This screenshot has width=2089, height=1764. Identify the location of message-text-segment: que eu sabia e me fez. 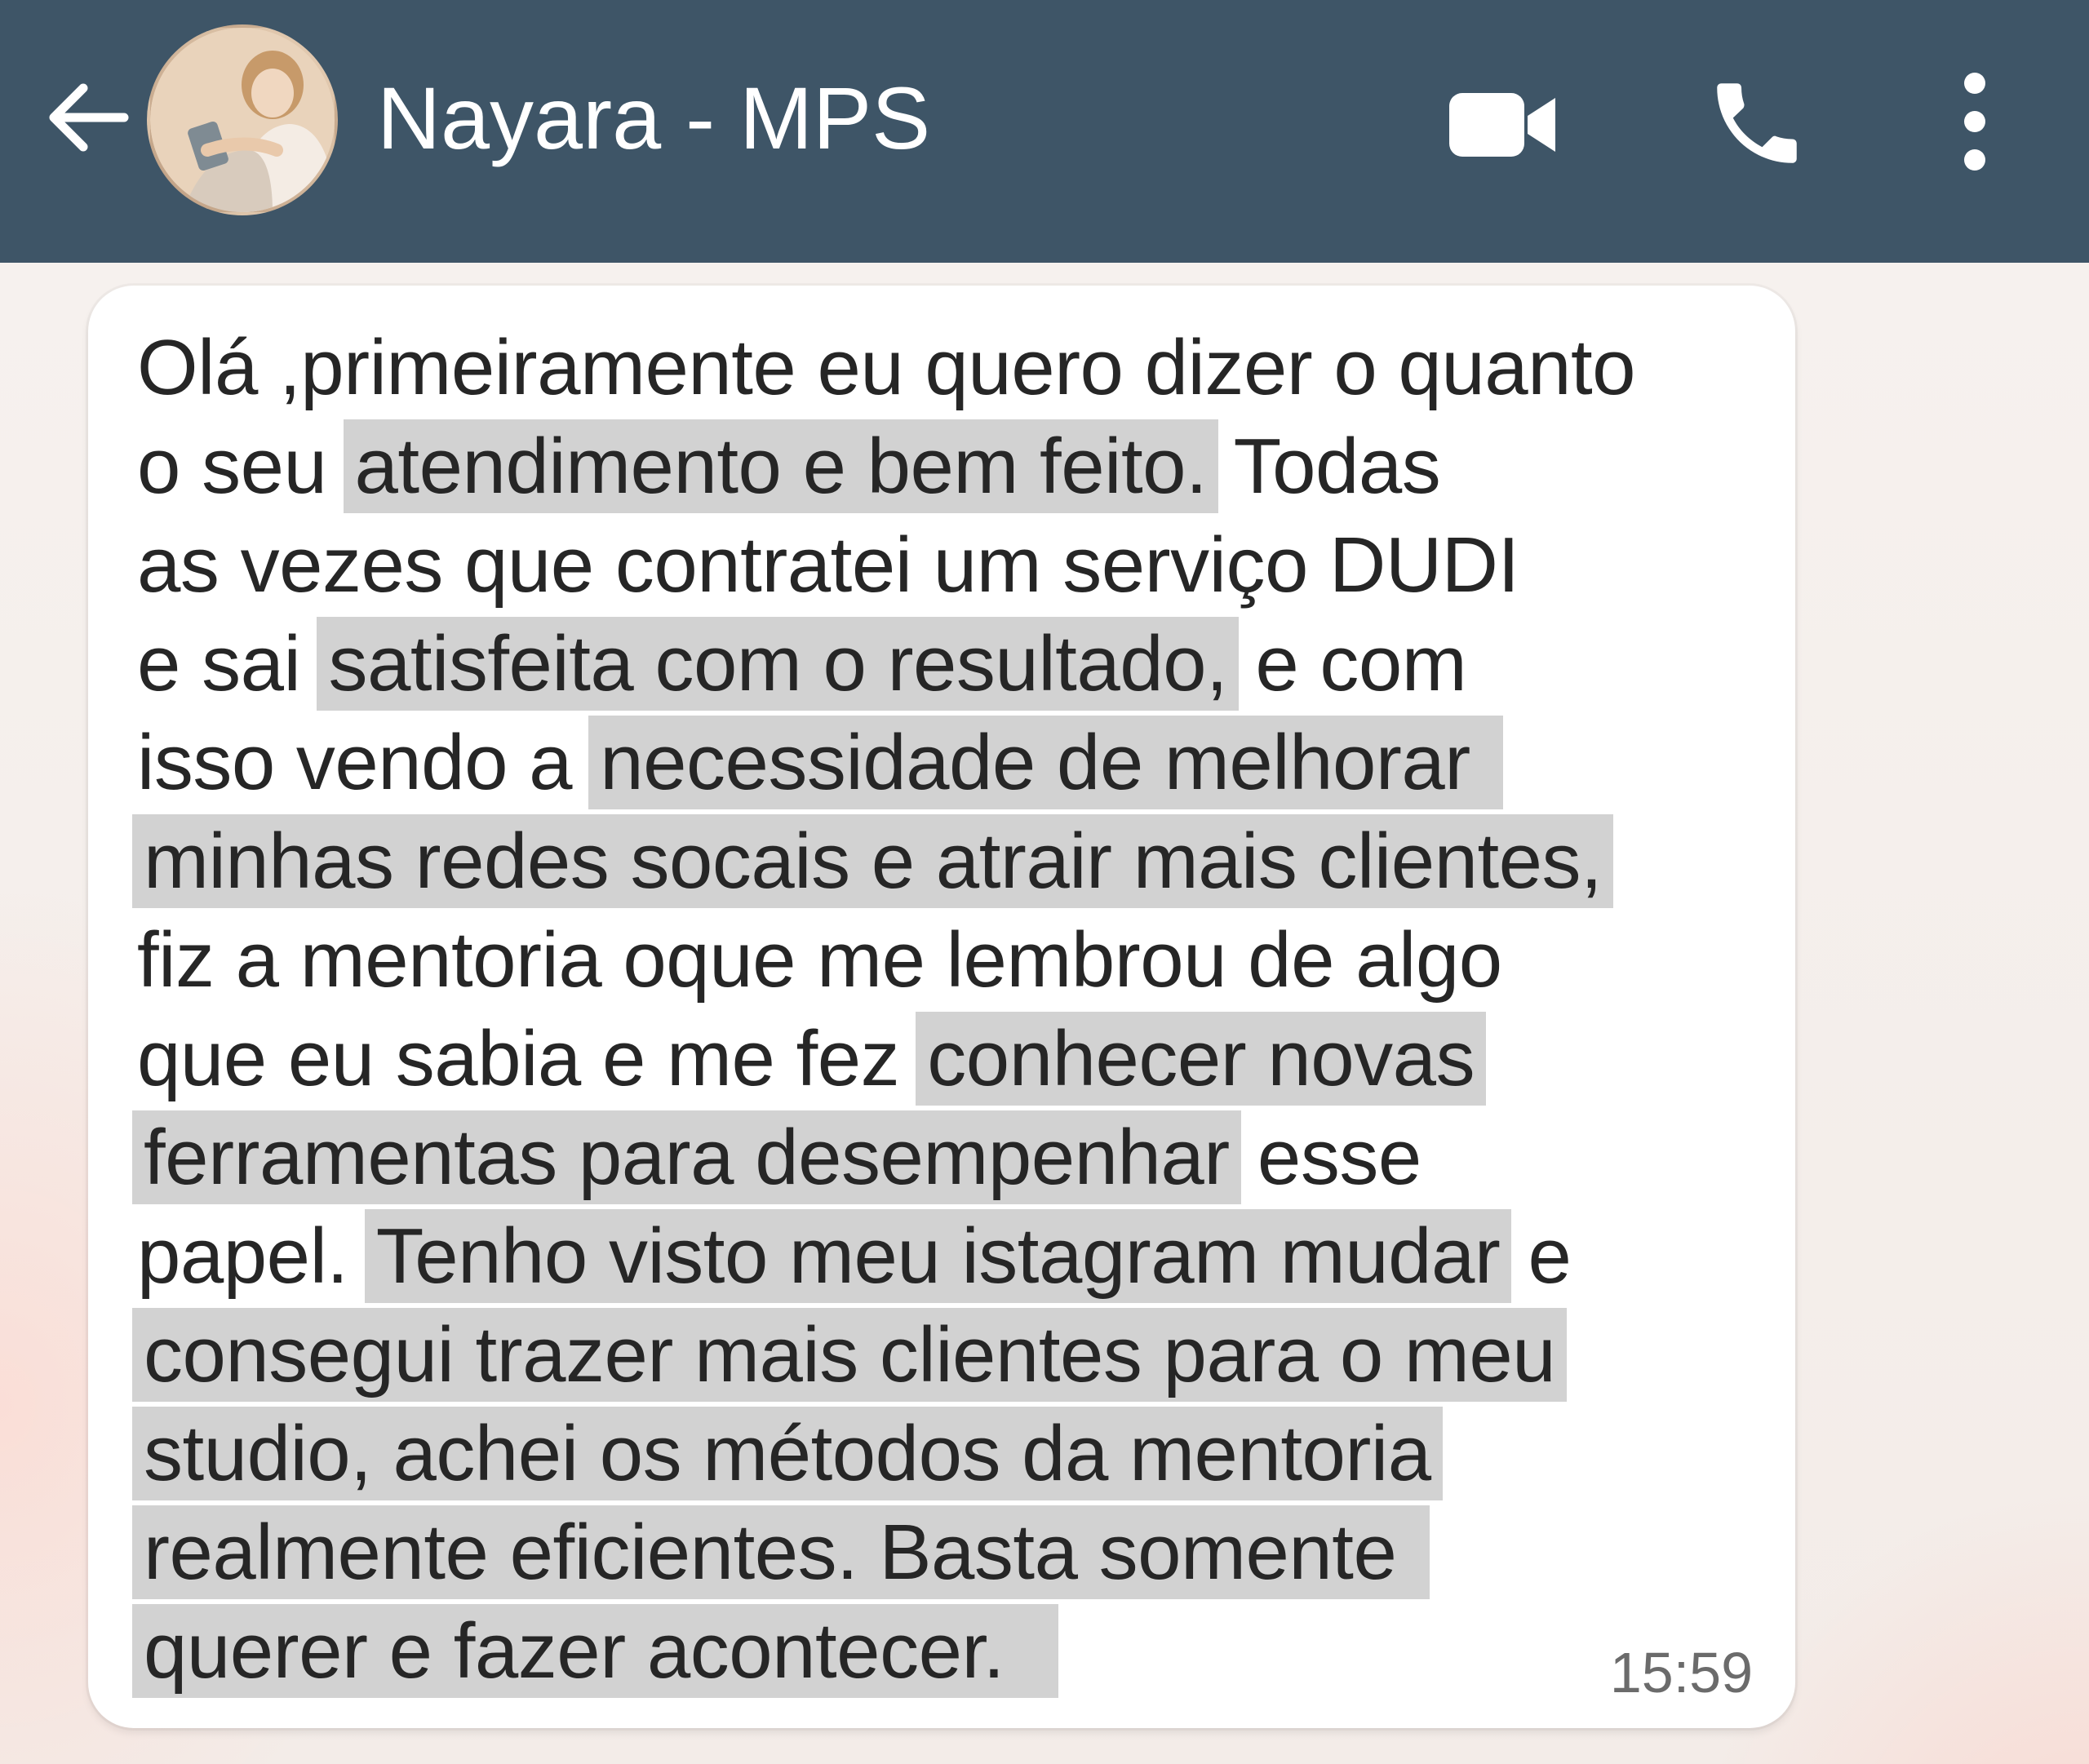
(529, 1058).